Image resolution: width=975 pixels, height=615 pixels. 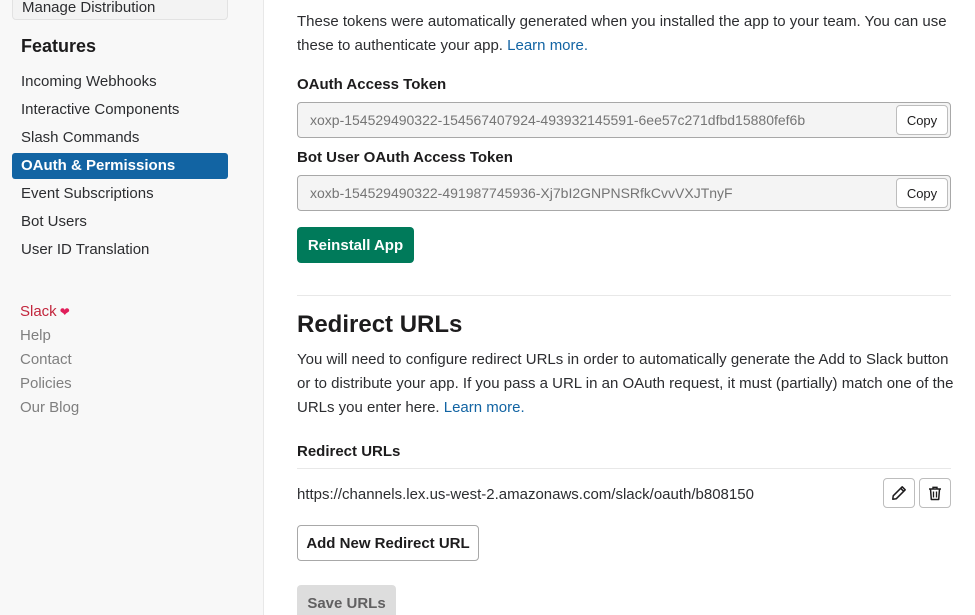 I want to click on bot-token-label: Bot User OAuth Access Token, so click(x=405, y=157).